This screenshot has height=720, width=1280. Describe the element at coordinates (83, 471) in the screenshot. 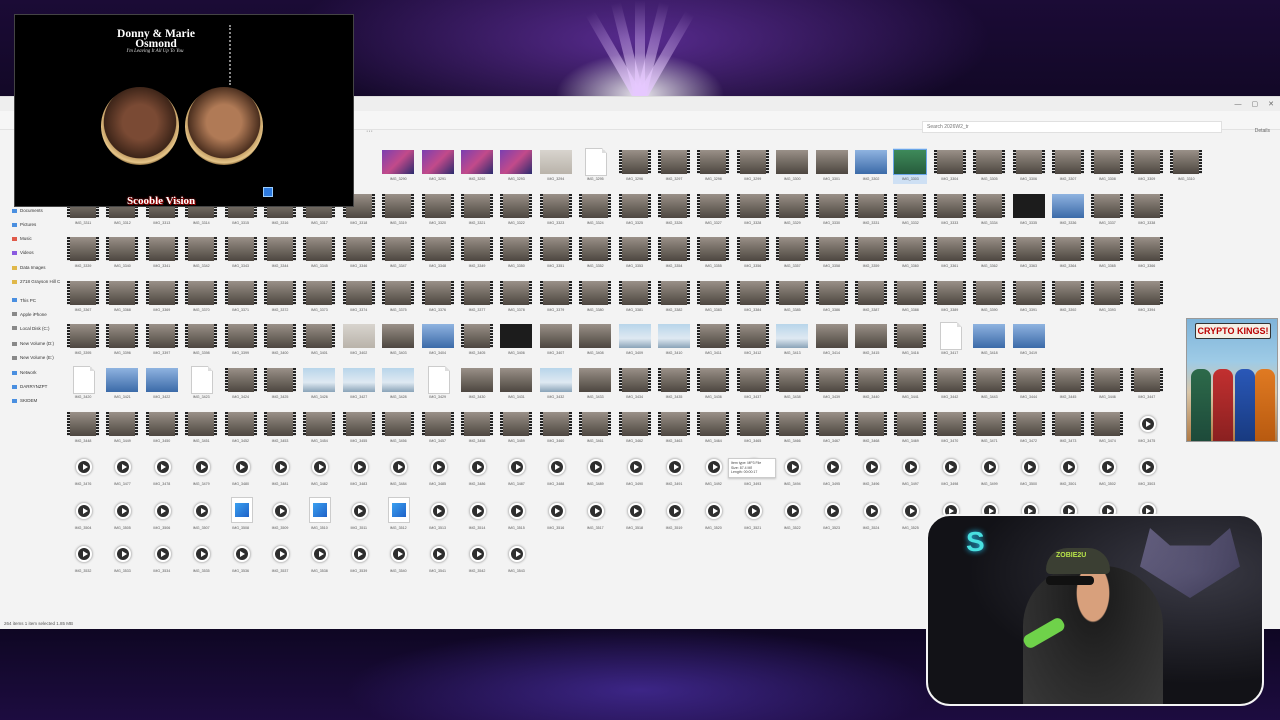

I see `file-item: IMG_3476` at that location.